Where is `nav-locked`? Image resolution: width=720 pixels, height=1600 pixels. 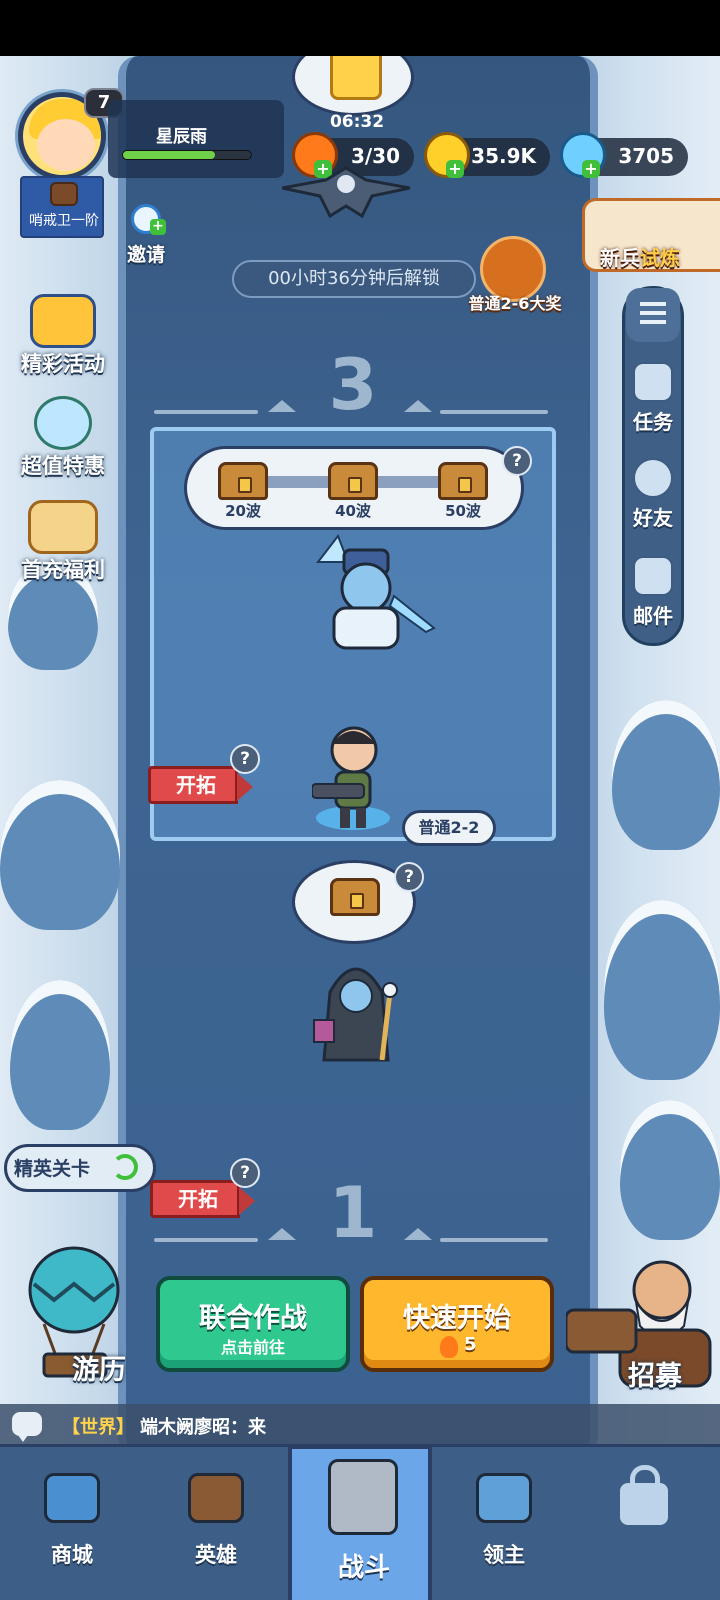
nav-locked is located at coordinates (648, 1523).